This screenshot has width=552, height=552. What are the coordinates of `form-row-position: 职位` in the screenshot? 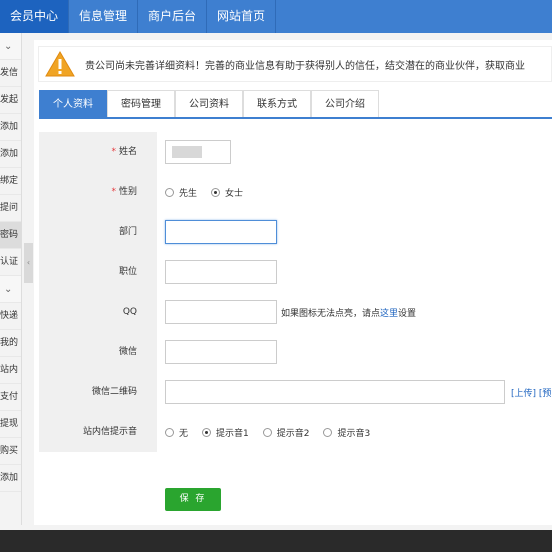 It's located at (295, 272).